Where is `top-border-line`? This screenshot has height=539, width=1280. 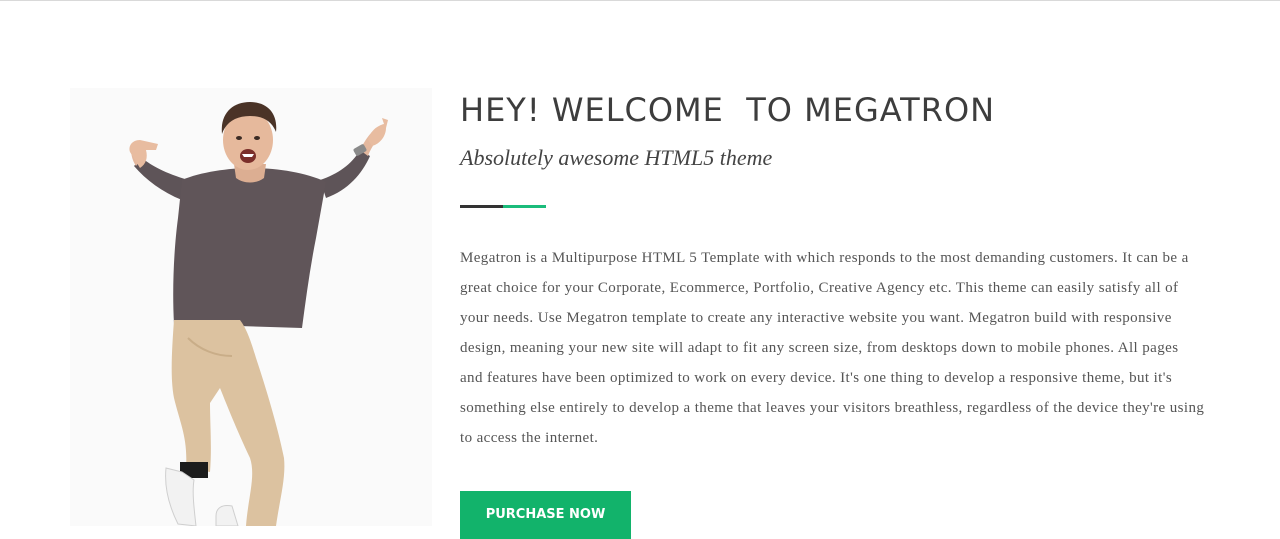
top-border-line is located at coordinates (640, 0).